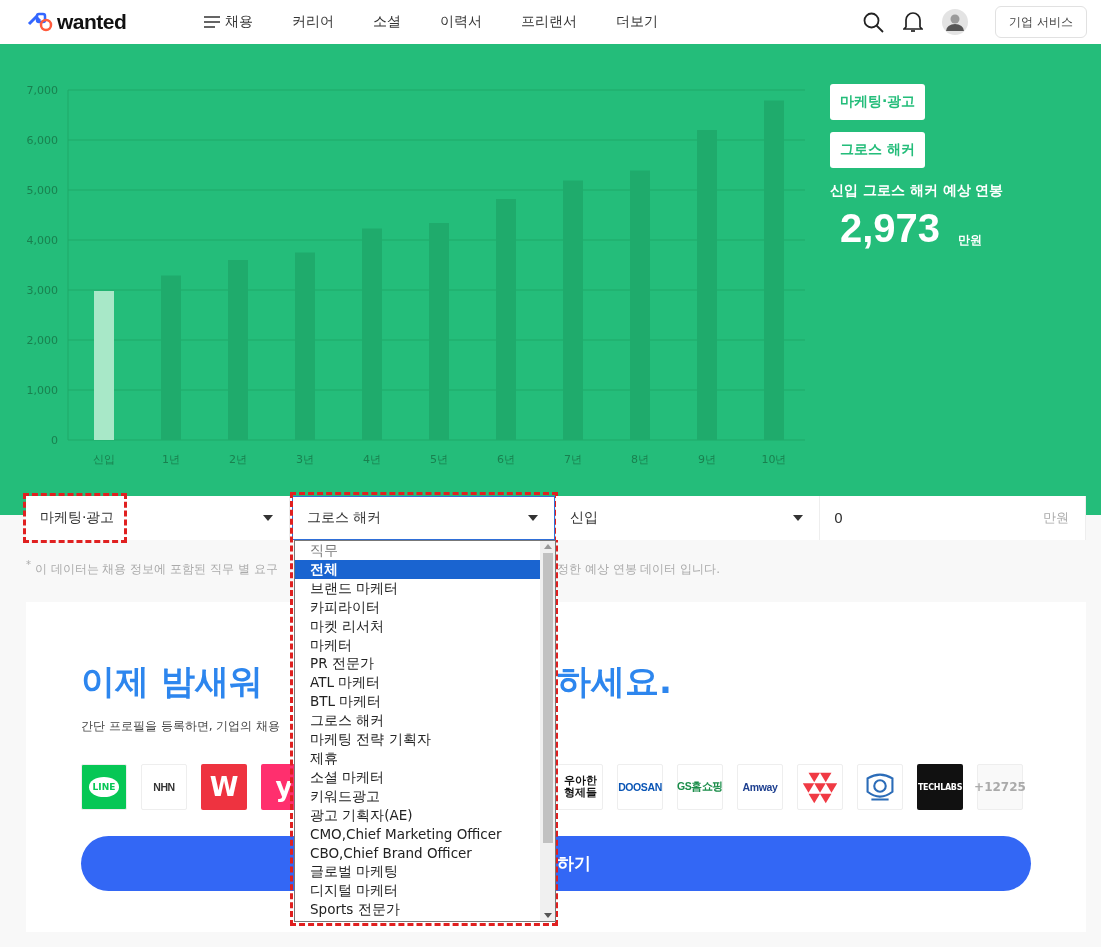 The height and width of the screenshot is (947, 1101). Describe the element at coordinates (417, 910) in the screenshot. I see `dropdown-option: Sports 전문가` at that location.